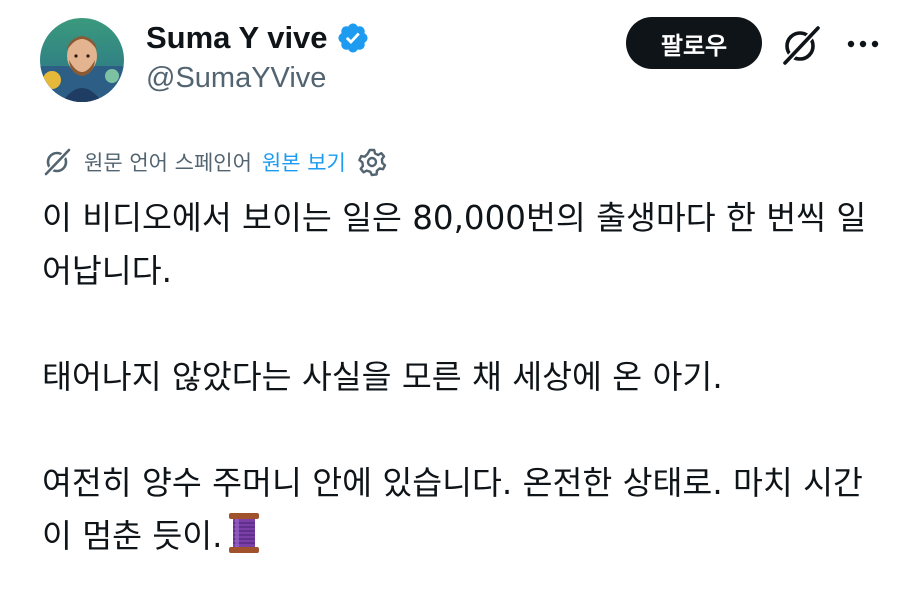  I want to click on translation-source-label: 원문 언어 스페인어, so click(168, 163).